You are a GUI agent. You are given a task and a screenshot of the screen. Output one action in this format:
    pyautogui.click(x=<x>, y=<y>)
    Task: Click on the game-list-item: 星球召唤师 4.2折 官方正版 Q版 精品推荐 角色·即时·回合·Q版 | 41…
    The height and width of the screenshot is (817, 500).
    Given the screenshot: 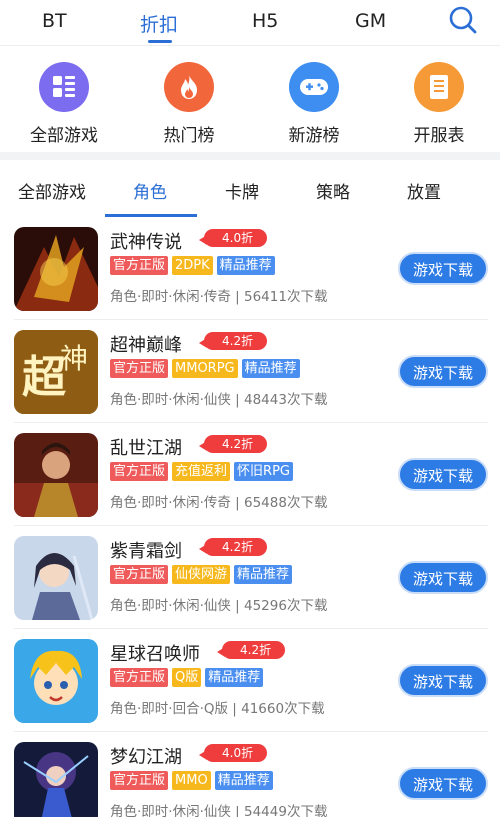 What is the action you would take?
    pyautogui.click(x=250, y=680)
    